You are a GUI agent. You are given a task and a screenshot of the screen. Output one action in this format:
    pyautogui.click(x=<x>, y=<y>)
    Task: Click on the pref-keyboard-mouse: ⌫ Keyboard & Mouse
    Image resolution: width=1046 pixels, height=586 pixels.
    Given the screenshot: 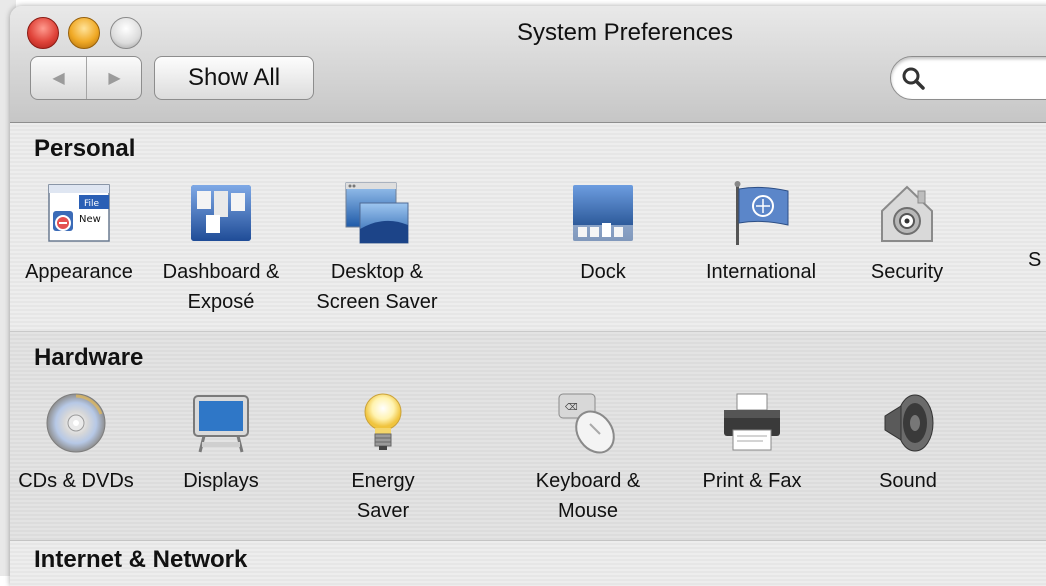 What is the action you would take?
    pyautogui.click(x=588, y=458)
    